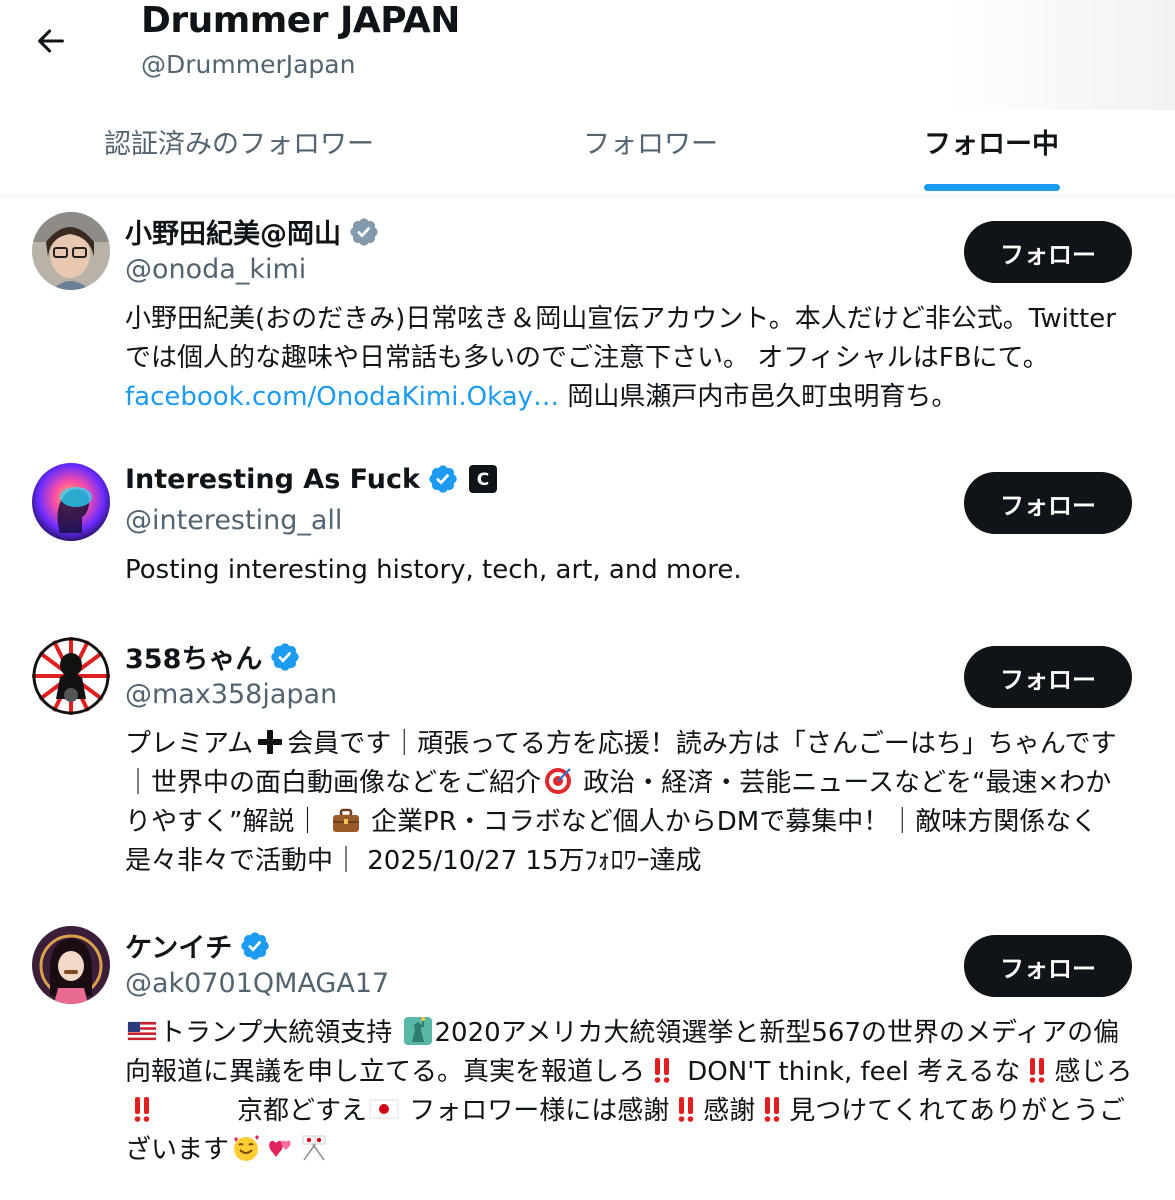 The width and height of the screenshot is (1175, 1200). What do you see at coordinates (364, 231) in the screenshot?
I see `verified-gray-icon` at bounding box center [364, 231].